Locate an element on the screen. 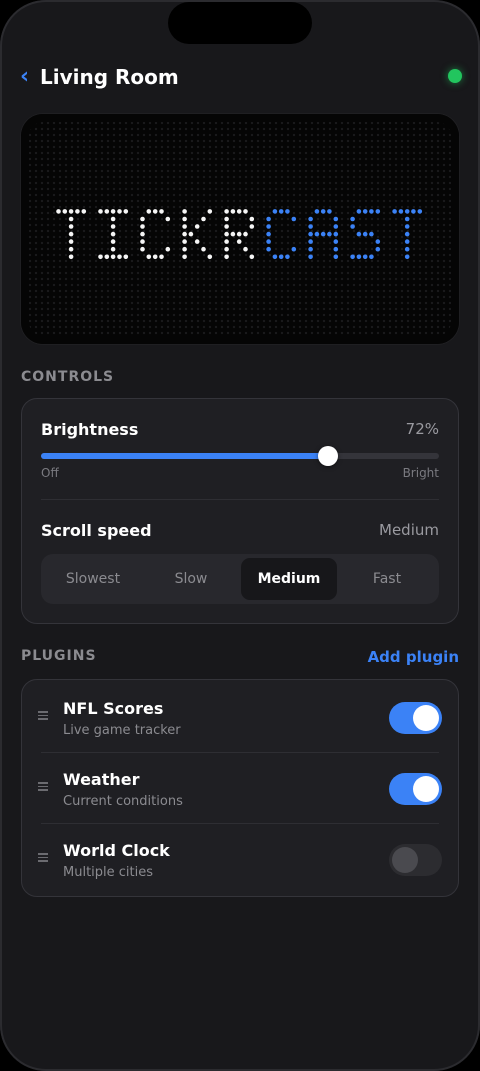 The image size is (480, 1071). header: ‹ Living Room is located at coordinates (241, 77).